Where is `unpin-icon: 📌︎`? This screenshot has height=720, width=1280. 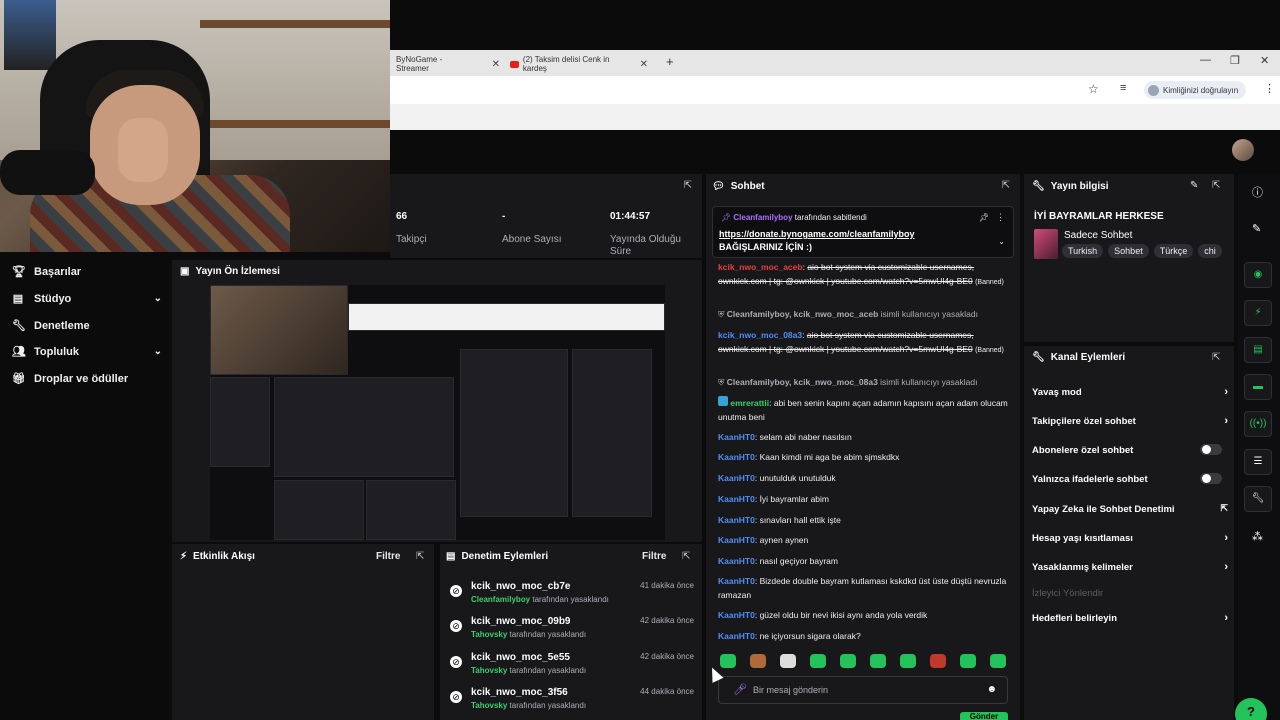 unpin-icon: 📌︎ is located at coordinates (984, 217).